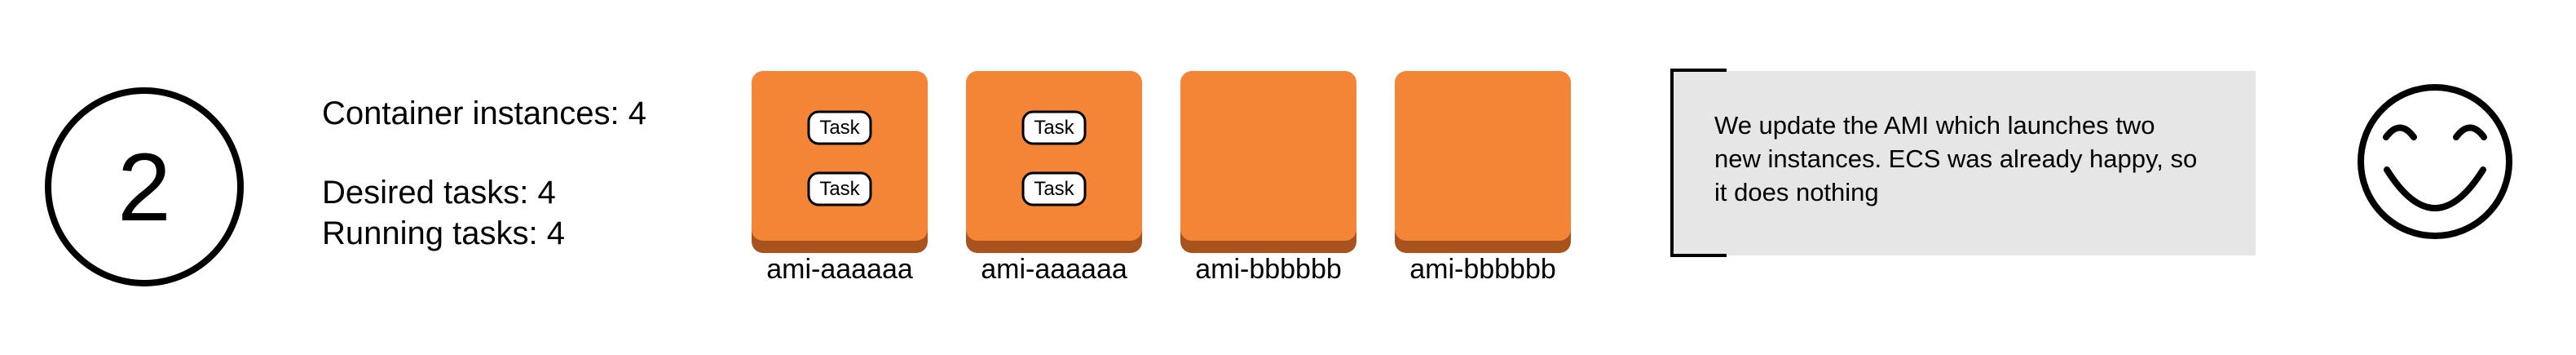  Describe the element at coordinates (443, 233) in the screenshot. I see `running-tasks-count: Running tasks: 4` at that location.